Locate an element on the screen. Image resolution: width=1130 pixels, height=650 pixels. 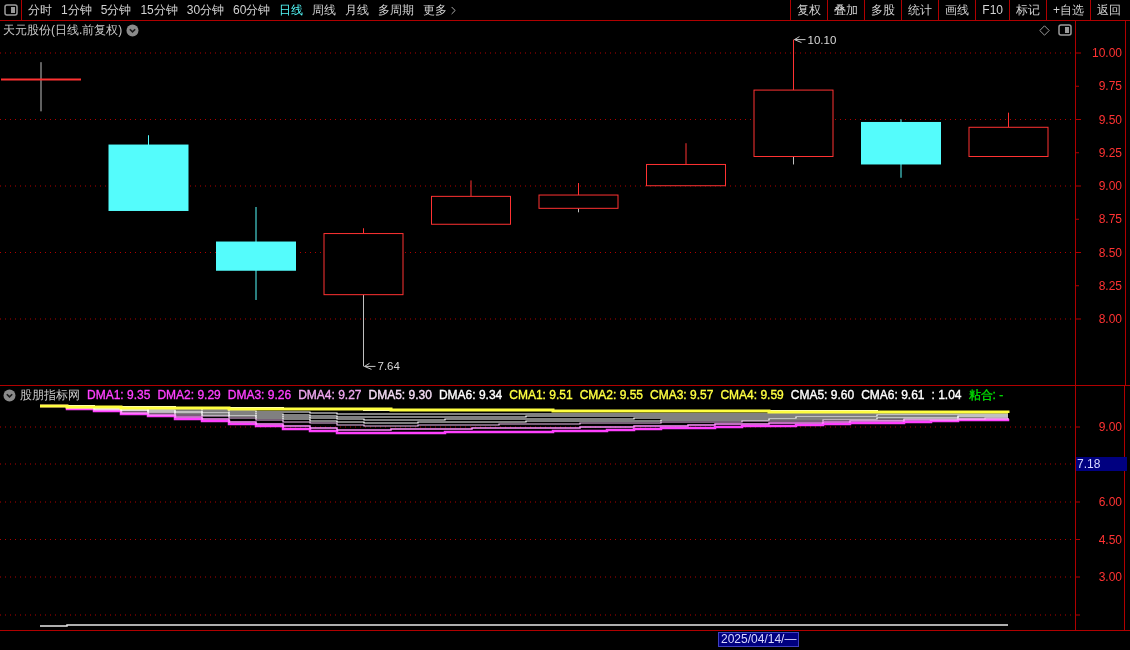
cursor-value-label: 7.18 is located at coordinates (1101, 464).